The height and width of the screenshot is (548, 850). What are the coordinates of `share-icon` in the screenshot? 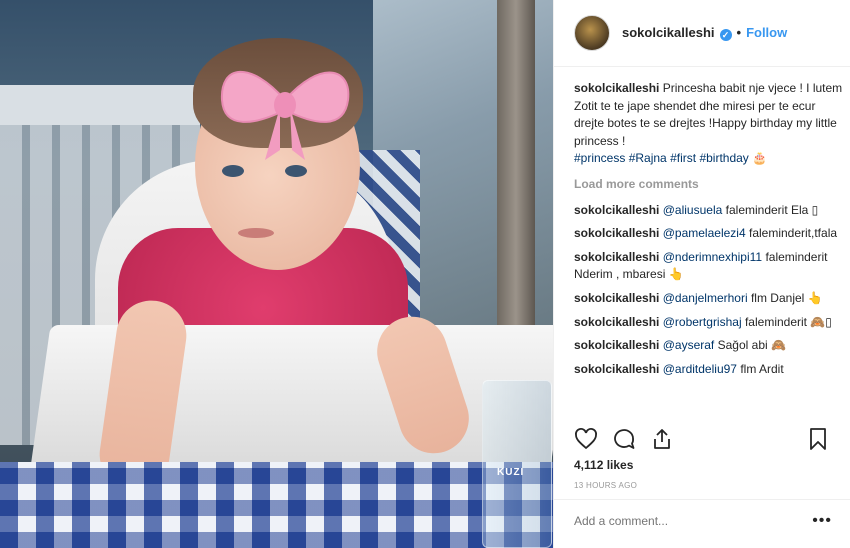 It's located at (662, 439).